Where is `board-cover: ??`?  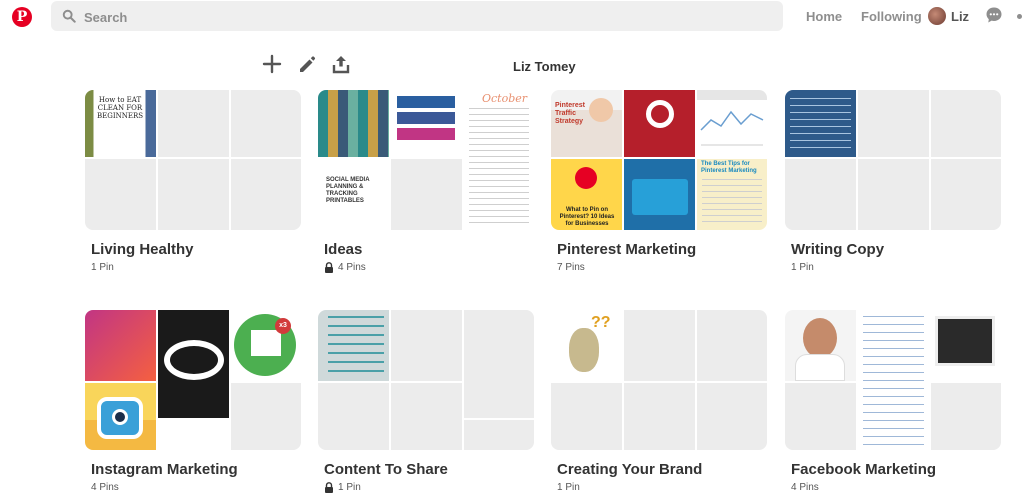
board-cover: ?? is located at coordinates (659, 380).